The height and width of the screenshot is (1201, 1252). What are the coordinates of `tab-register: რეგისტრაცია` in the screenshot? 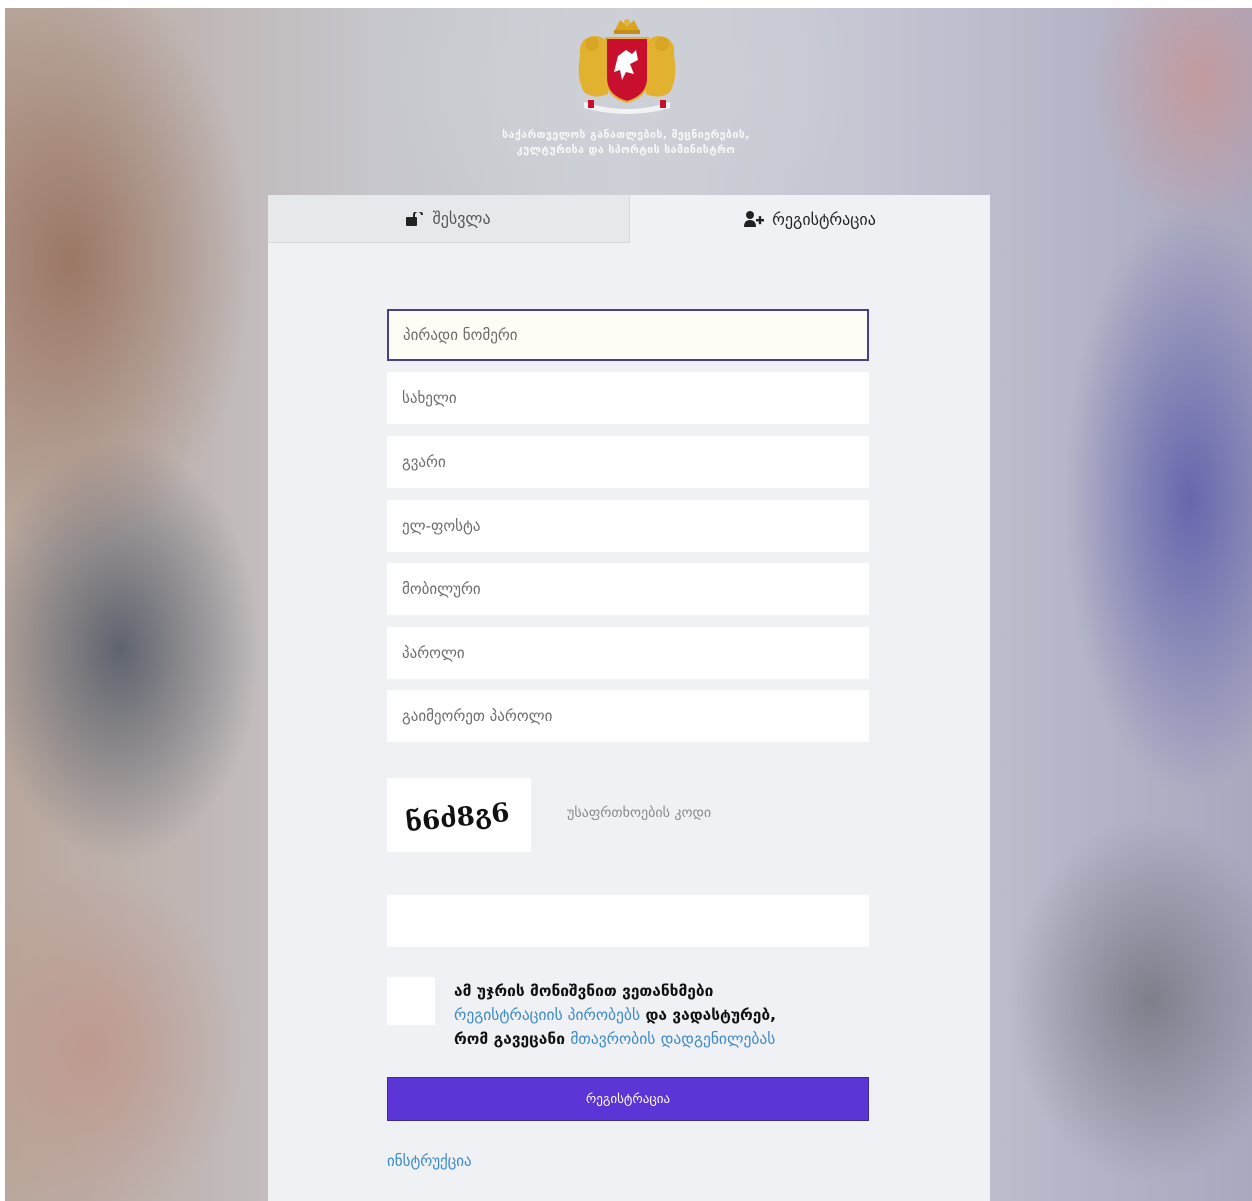 It's located at (810, 219).